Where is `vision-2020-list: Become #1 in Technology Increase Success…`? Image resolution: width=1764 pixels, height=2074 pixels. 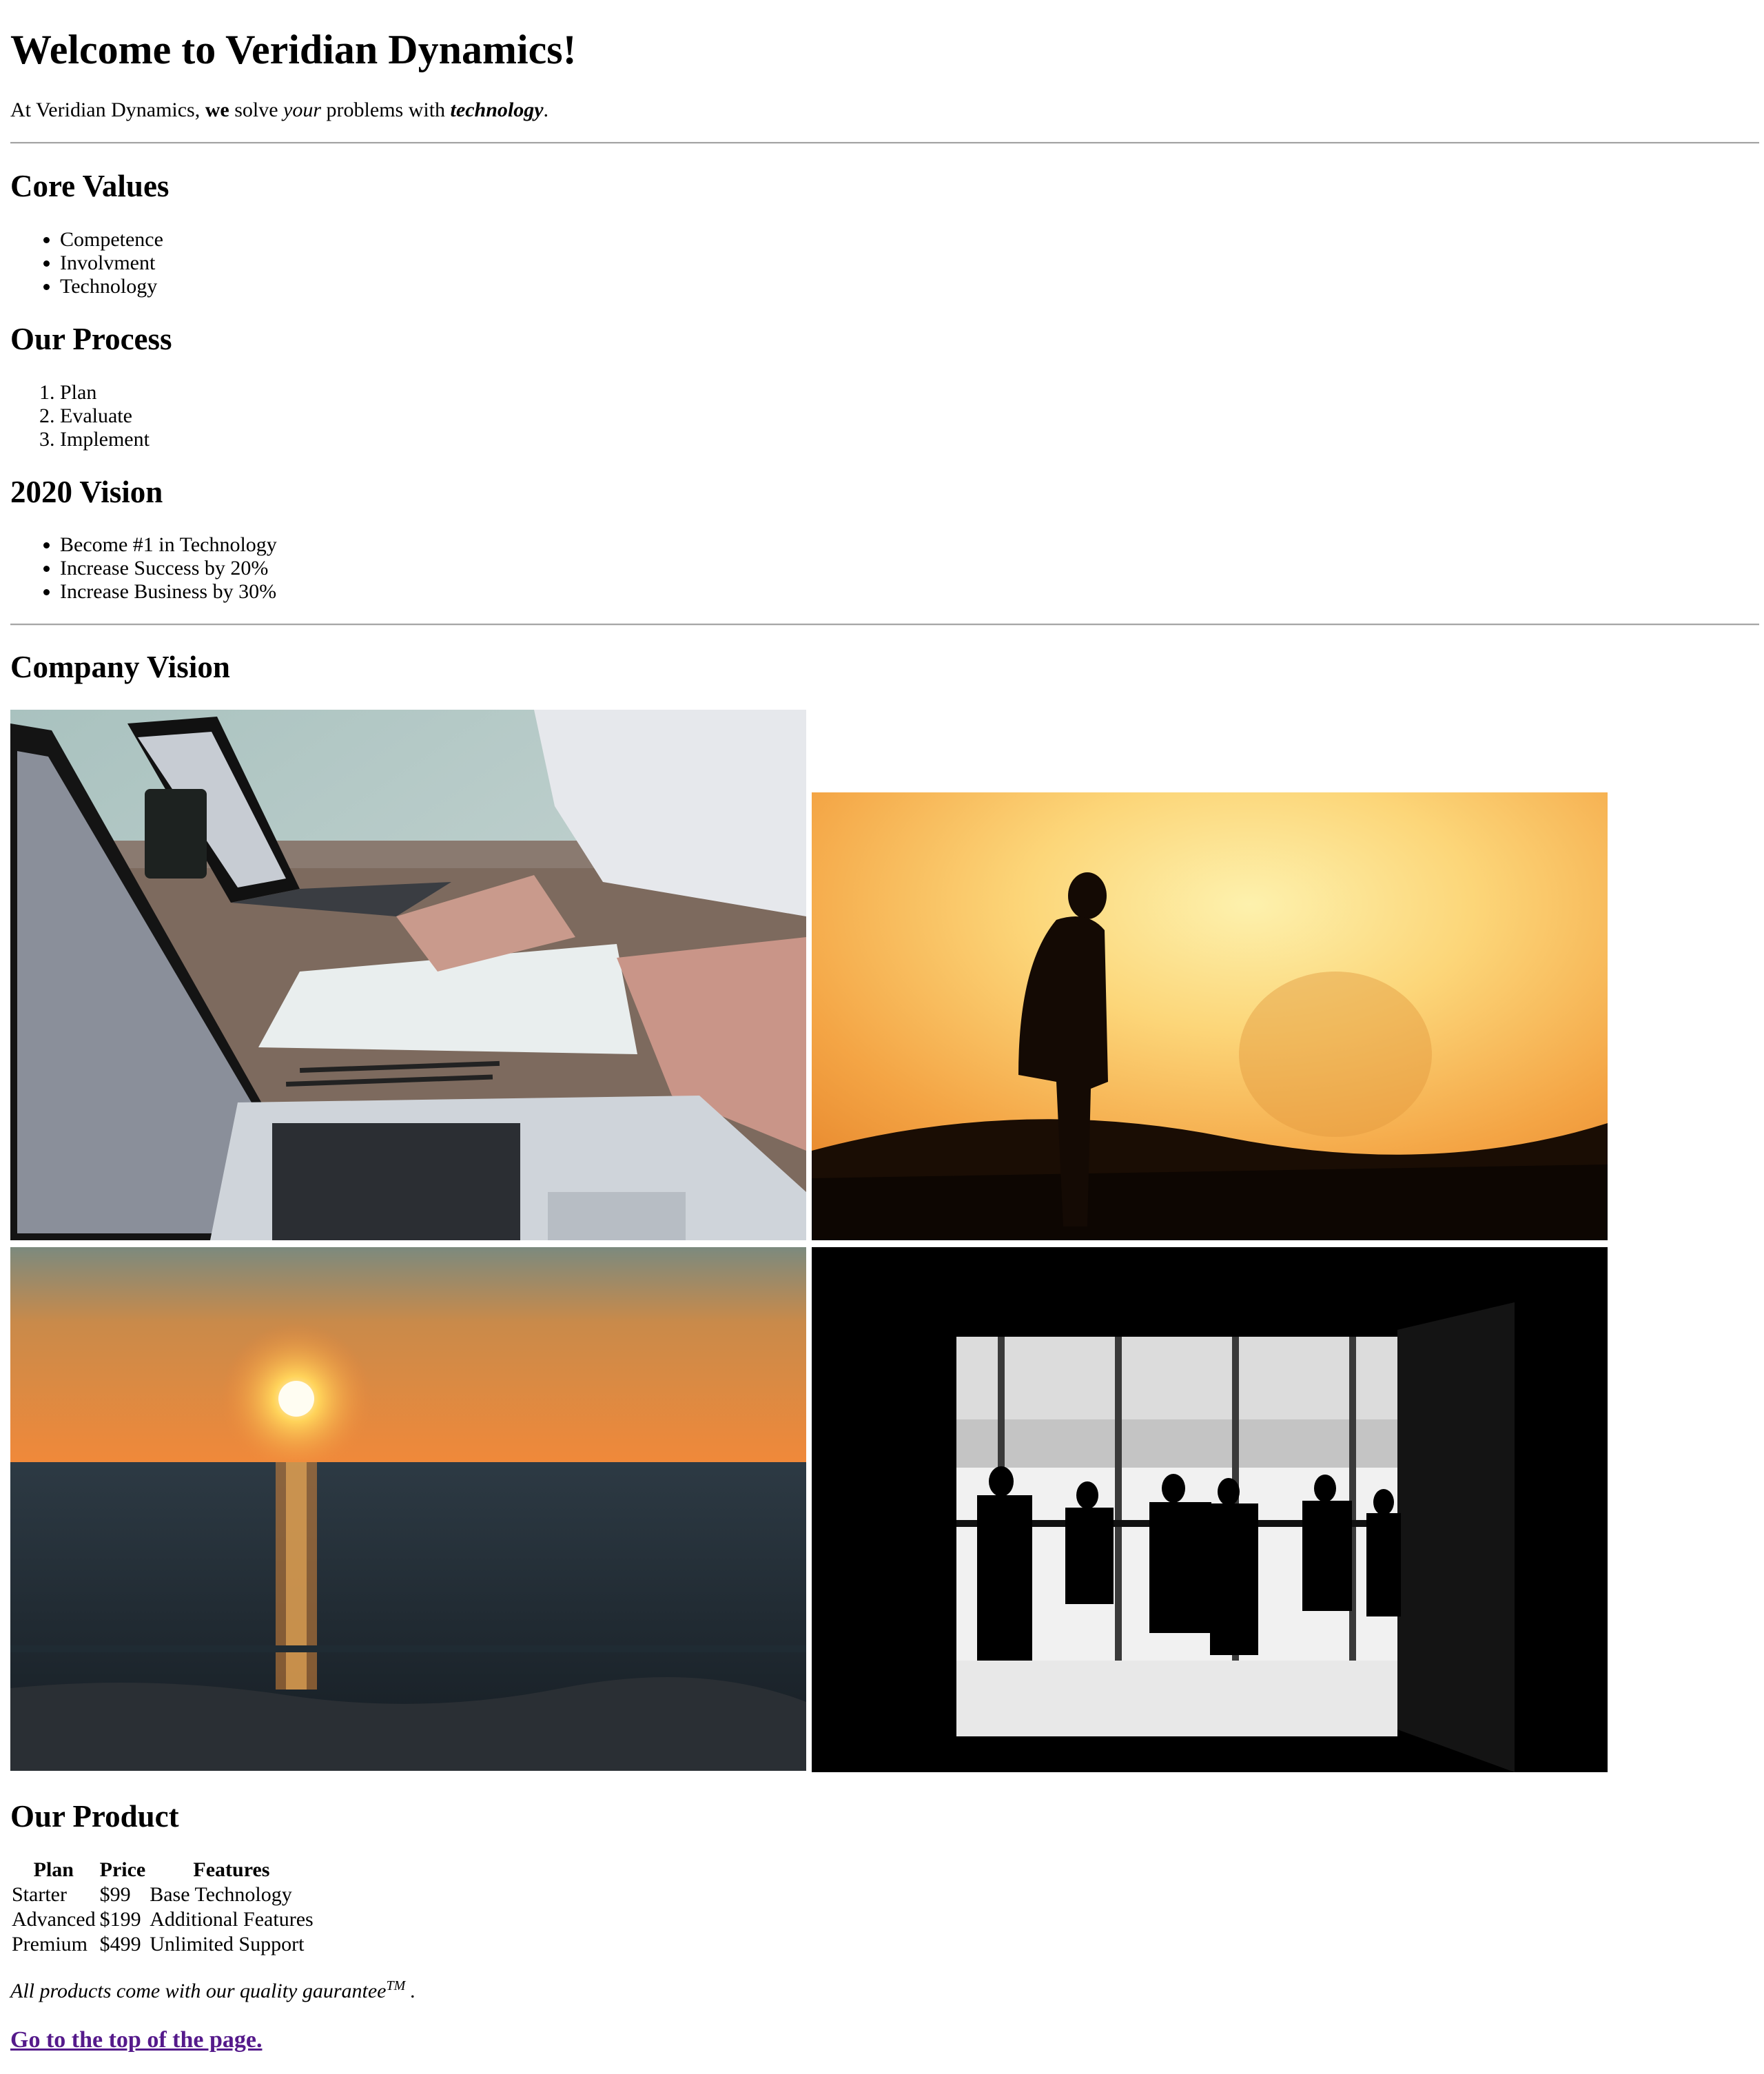
vision-2020-list: Become #1 in Technology Increase Success… is located at coordinates (143, 568).